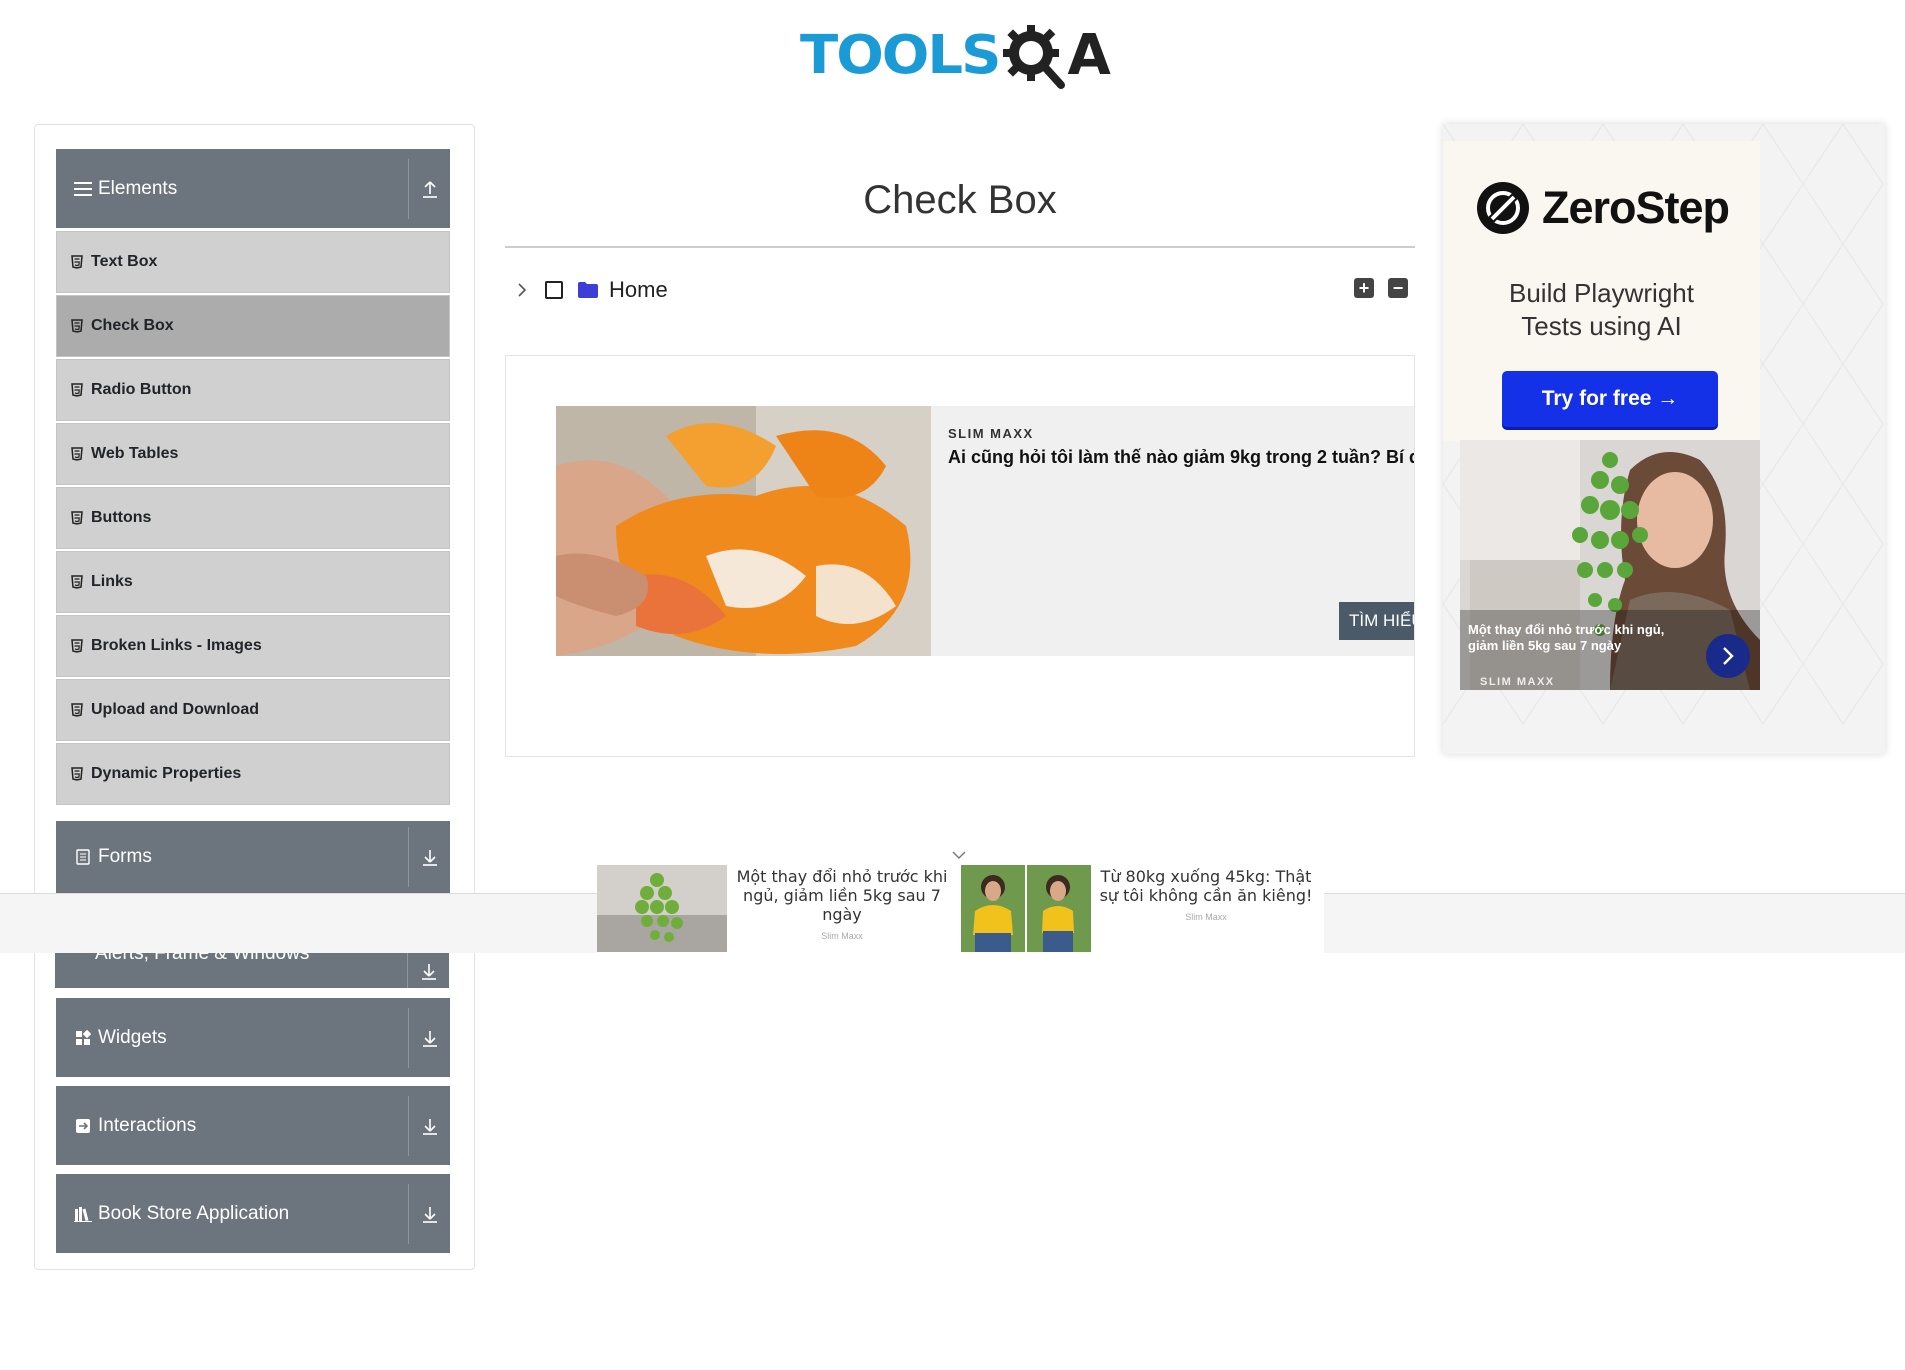 Image resolution: width=1905 pixels, height=1370 pixels. What do you see at coordinates (1364, 288) in the screenshot?
I see `expand-all-button: +` at bounding box center [1364, 288].